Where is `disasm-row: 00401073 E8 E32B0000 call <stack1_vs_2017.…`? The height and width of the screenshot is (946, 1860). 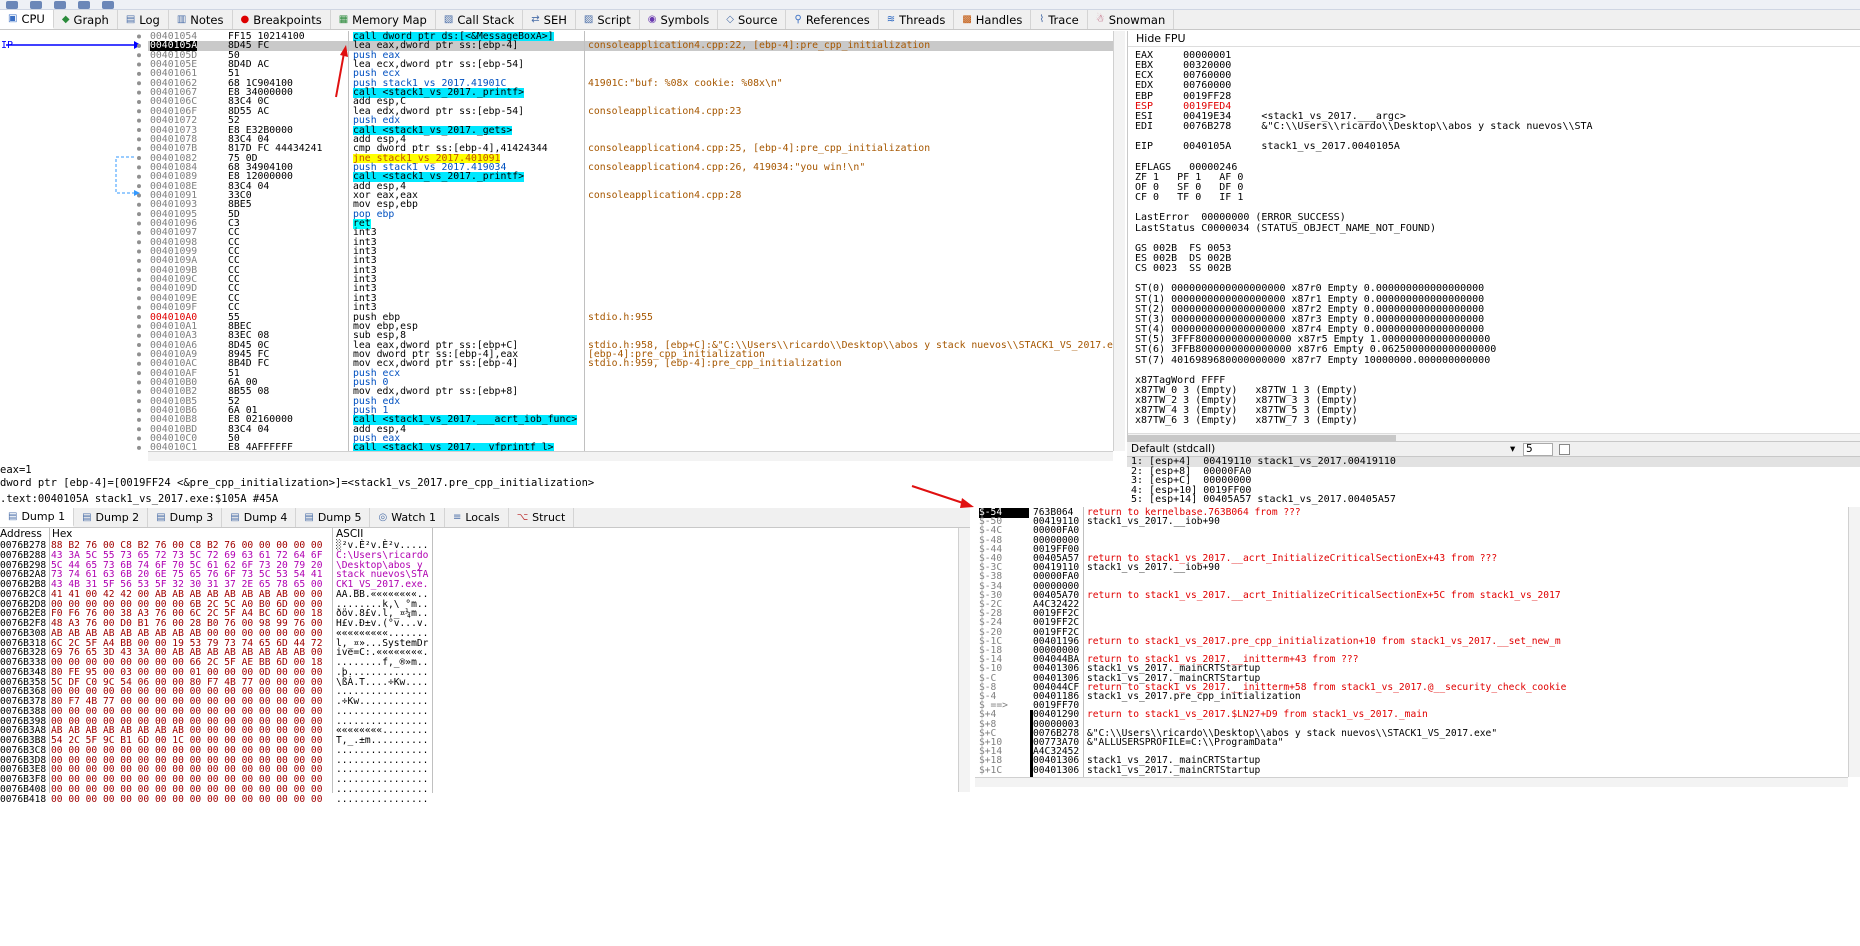
disasm-row: 00401073 E8 E32B0000 call <stack1_vs_2017.… is located at coordinates (630, 130).